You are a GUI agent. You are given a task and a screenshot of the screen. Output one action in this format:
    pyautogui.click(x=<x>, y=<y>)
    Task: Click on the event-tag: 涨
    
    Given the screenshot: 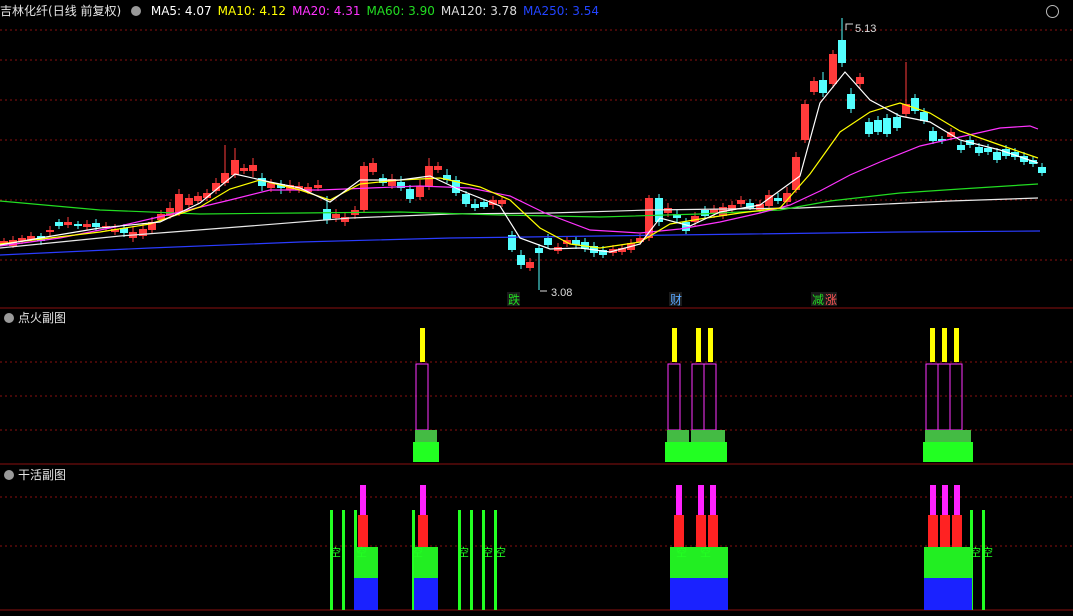 What is the action you would take?
    pyautogui.click(x=831, y=299)
    